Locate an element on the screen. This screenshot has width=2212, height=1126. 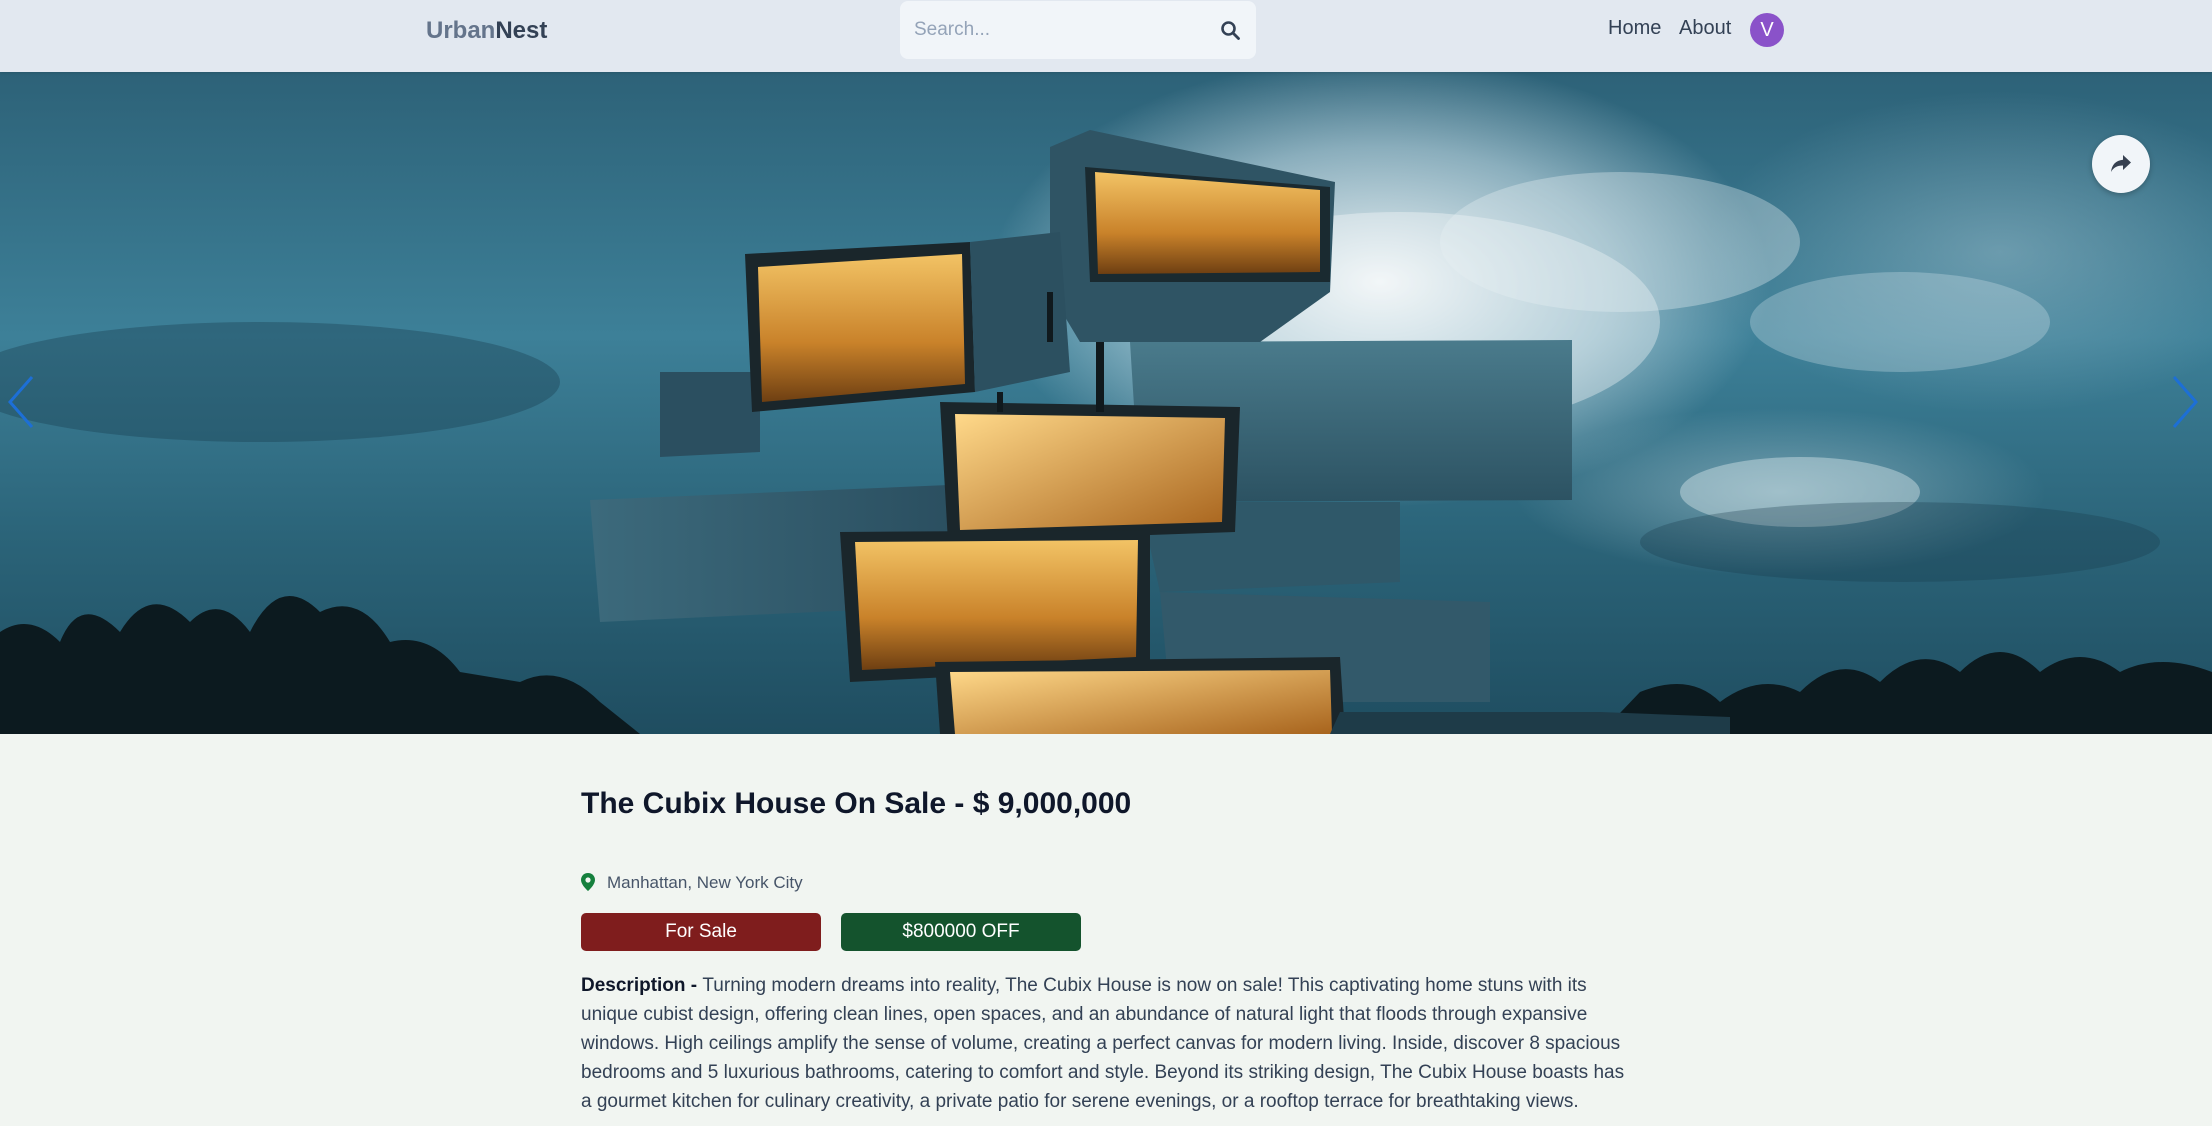
top-navbar: UrbanNest Home About V is located at coordinates (1106, 36).